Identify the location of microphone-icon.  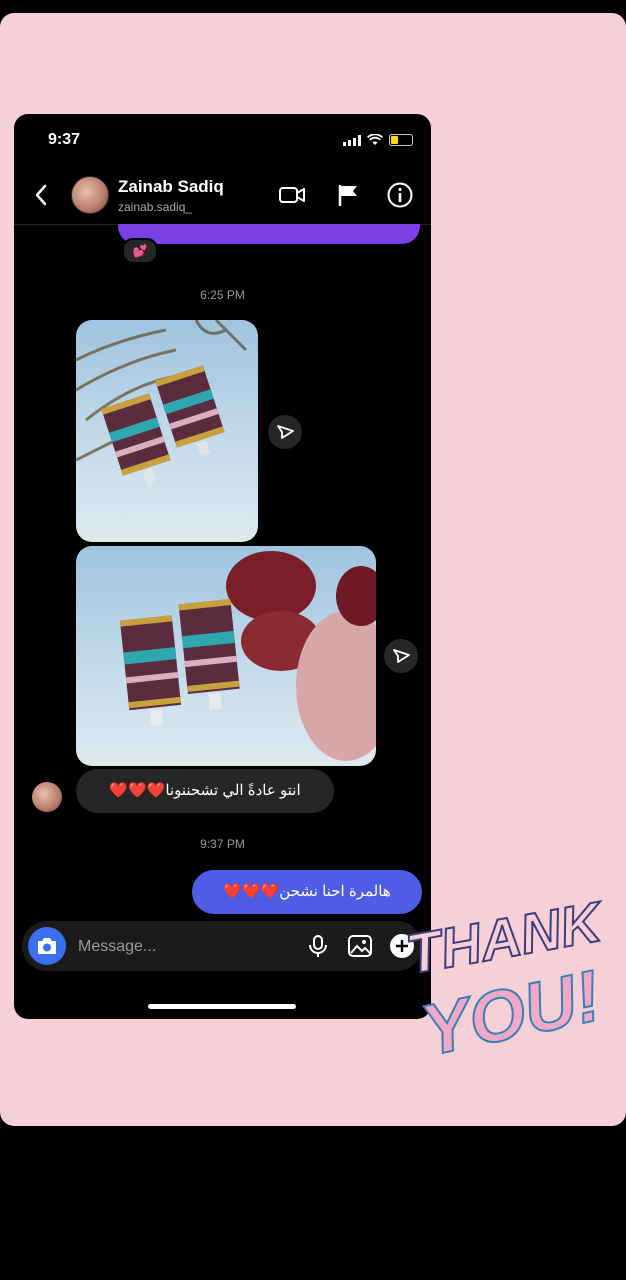
(318, 946).